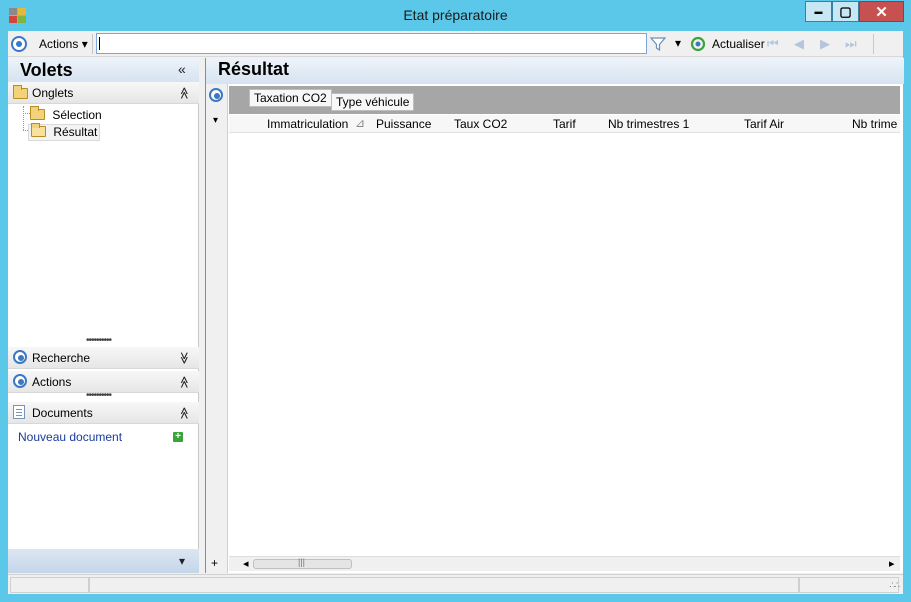  I want to click on maximize-button: ▢, so click(845, 11).